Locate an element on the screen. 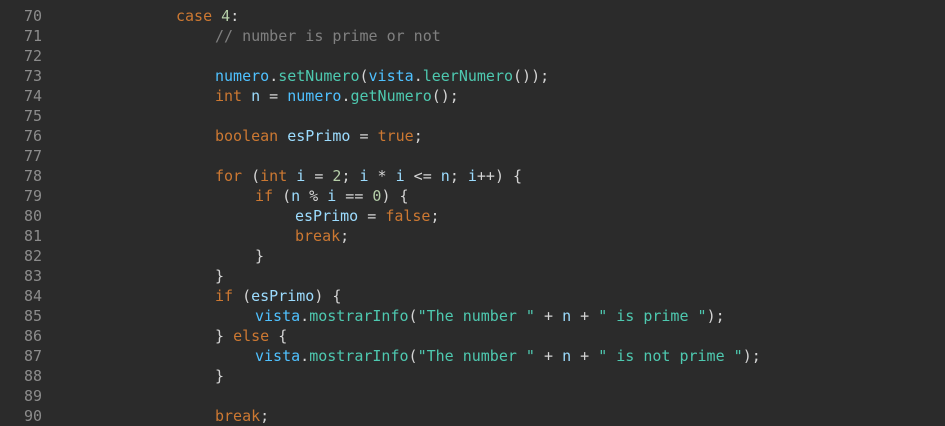 The image size is (945, 426). line-number: 83 is located at coordinates (32, 276).